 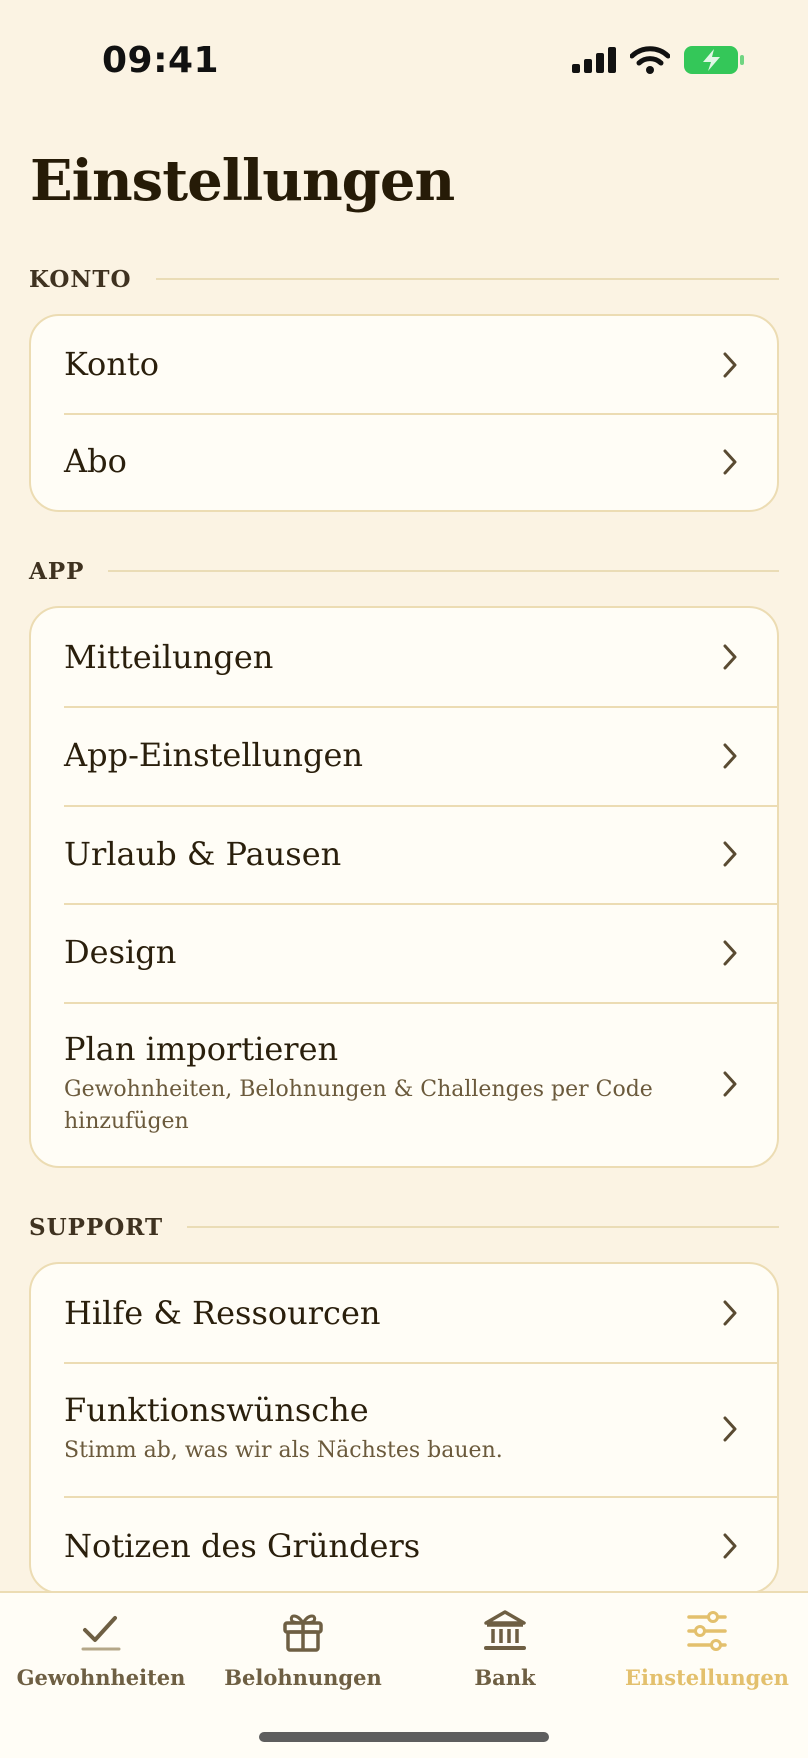 I want to click on settings-row-abo: Abo, so click(x=404, y=461).